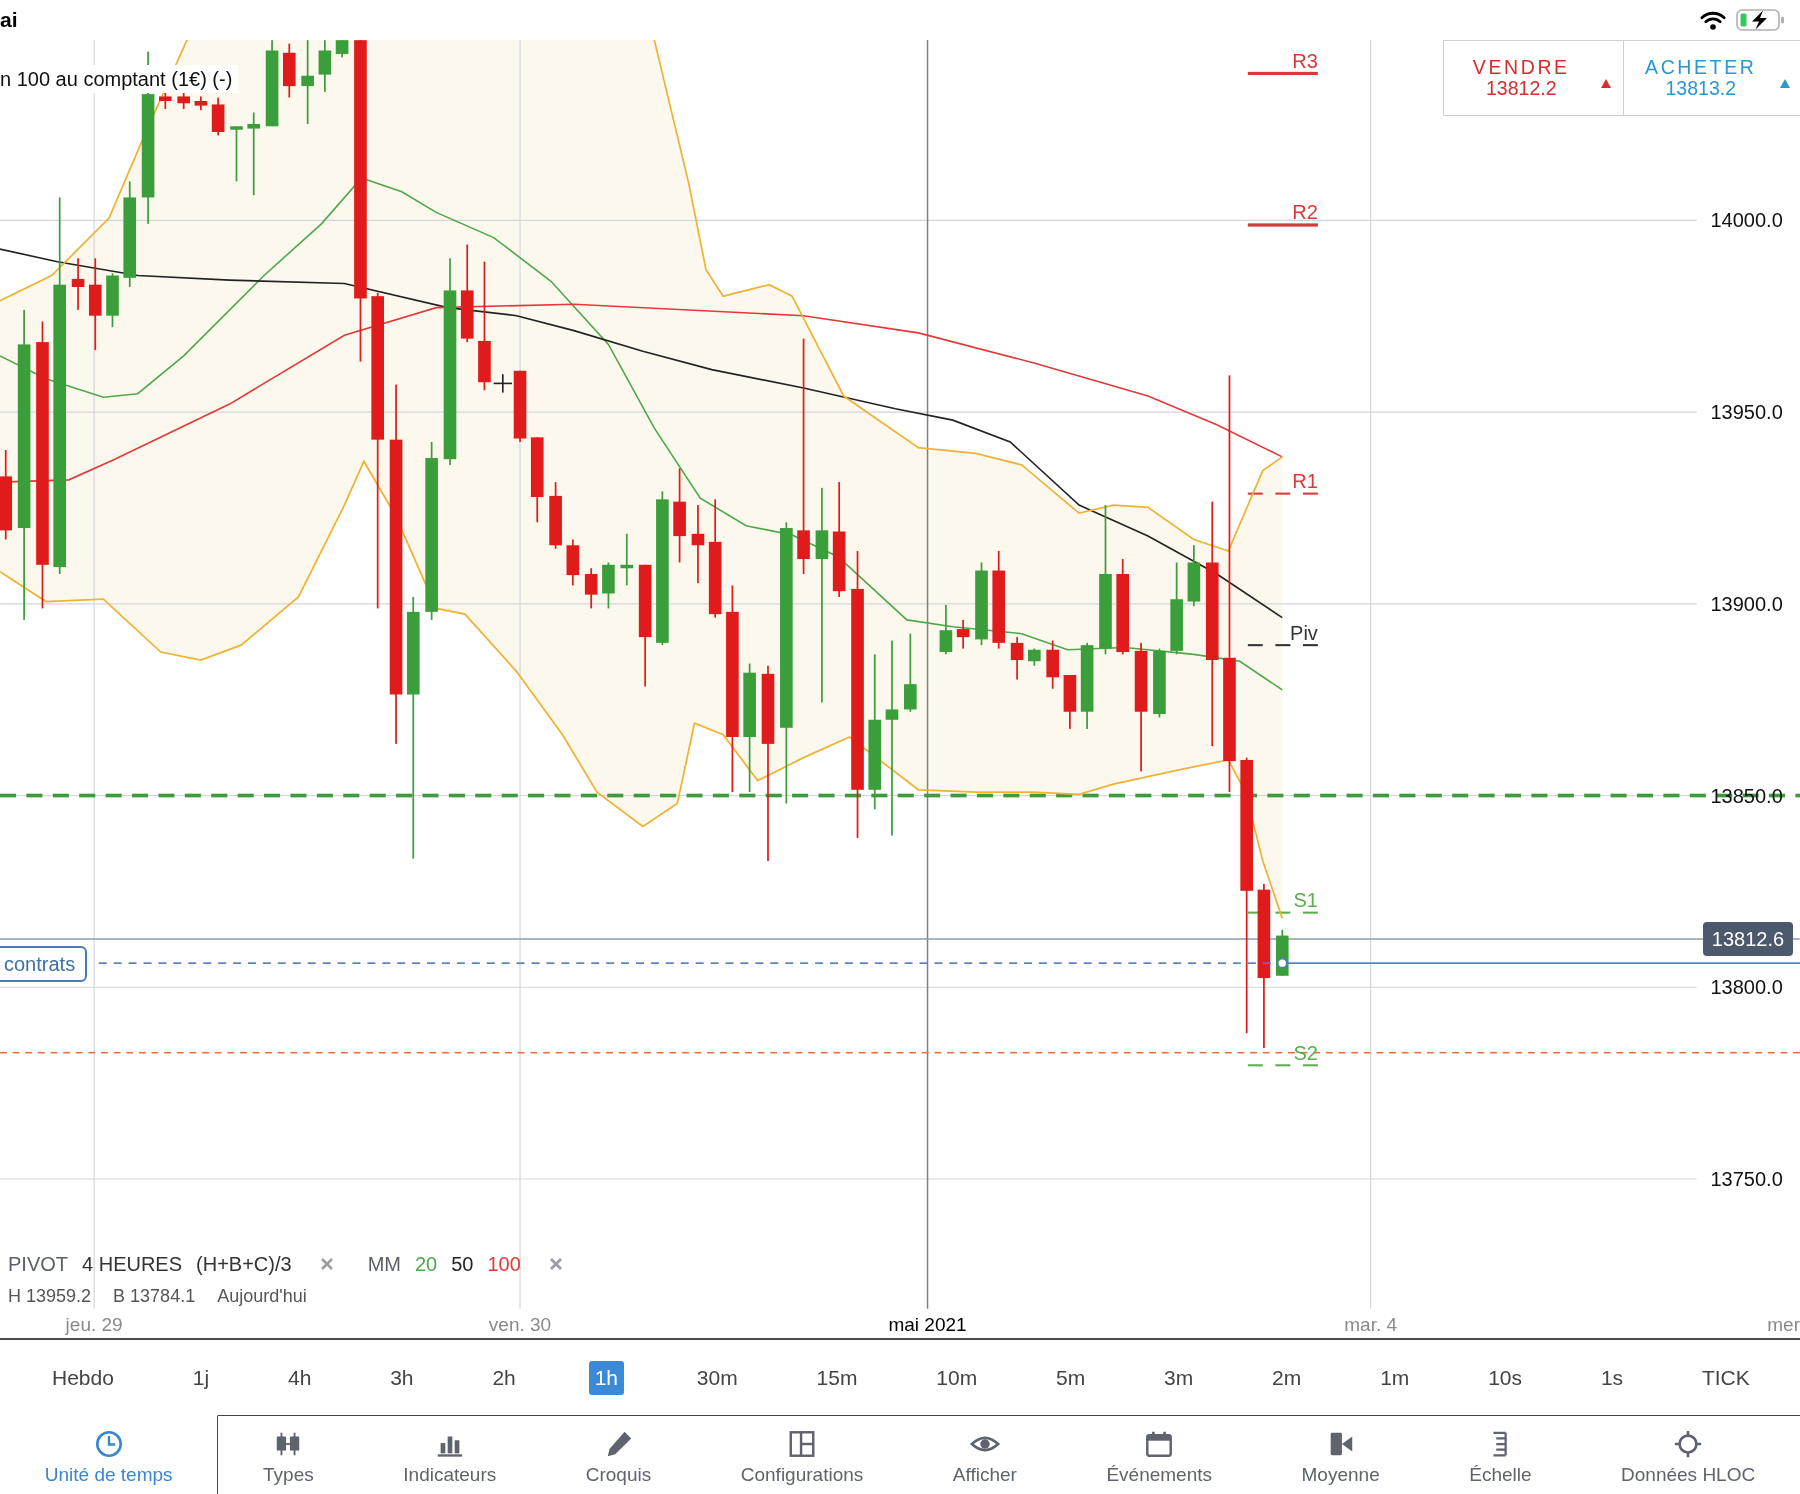 This screenshot has width=1800, height=1494. What do you see at coordinates (1305, 60) in the screenshot?
I see `pivot-level-label: R3` at bounding box center [1305, 60].